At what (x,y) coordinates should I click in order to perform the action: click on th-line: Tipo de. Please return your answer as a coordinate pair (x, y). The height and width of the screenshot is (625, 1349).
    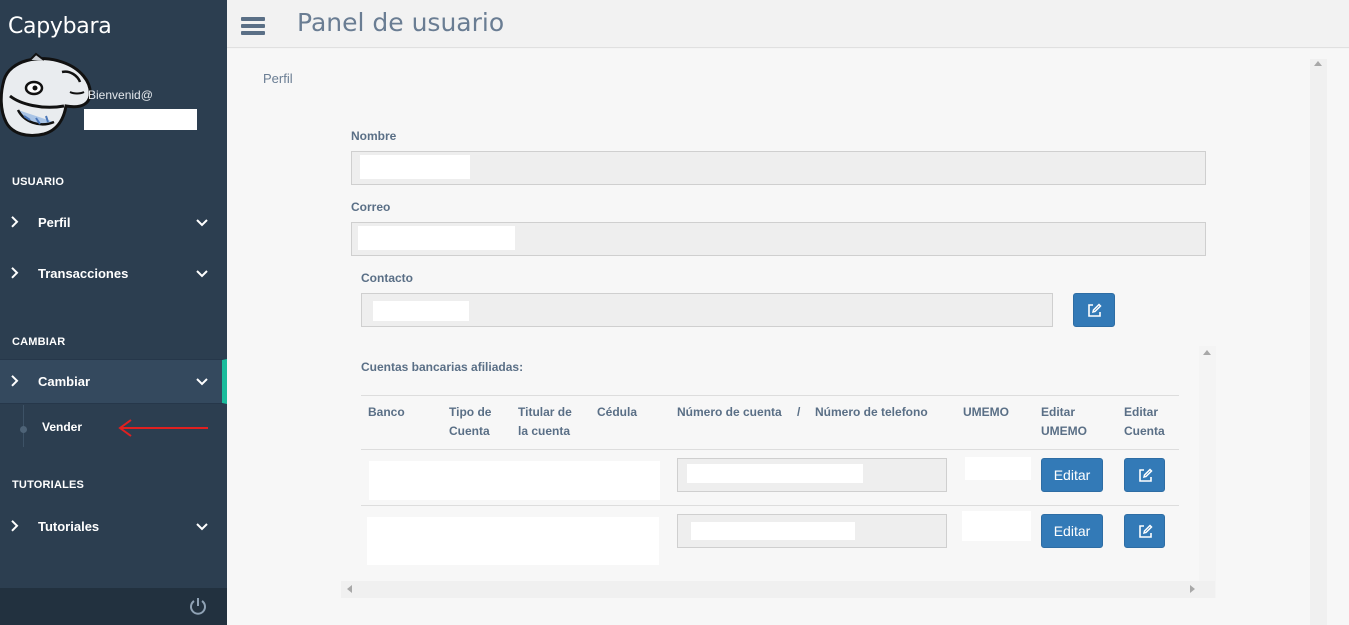
    Looking at the image, I should click on (470, 412).